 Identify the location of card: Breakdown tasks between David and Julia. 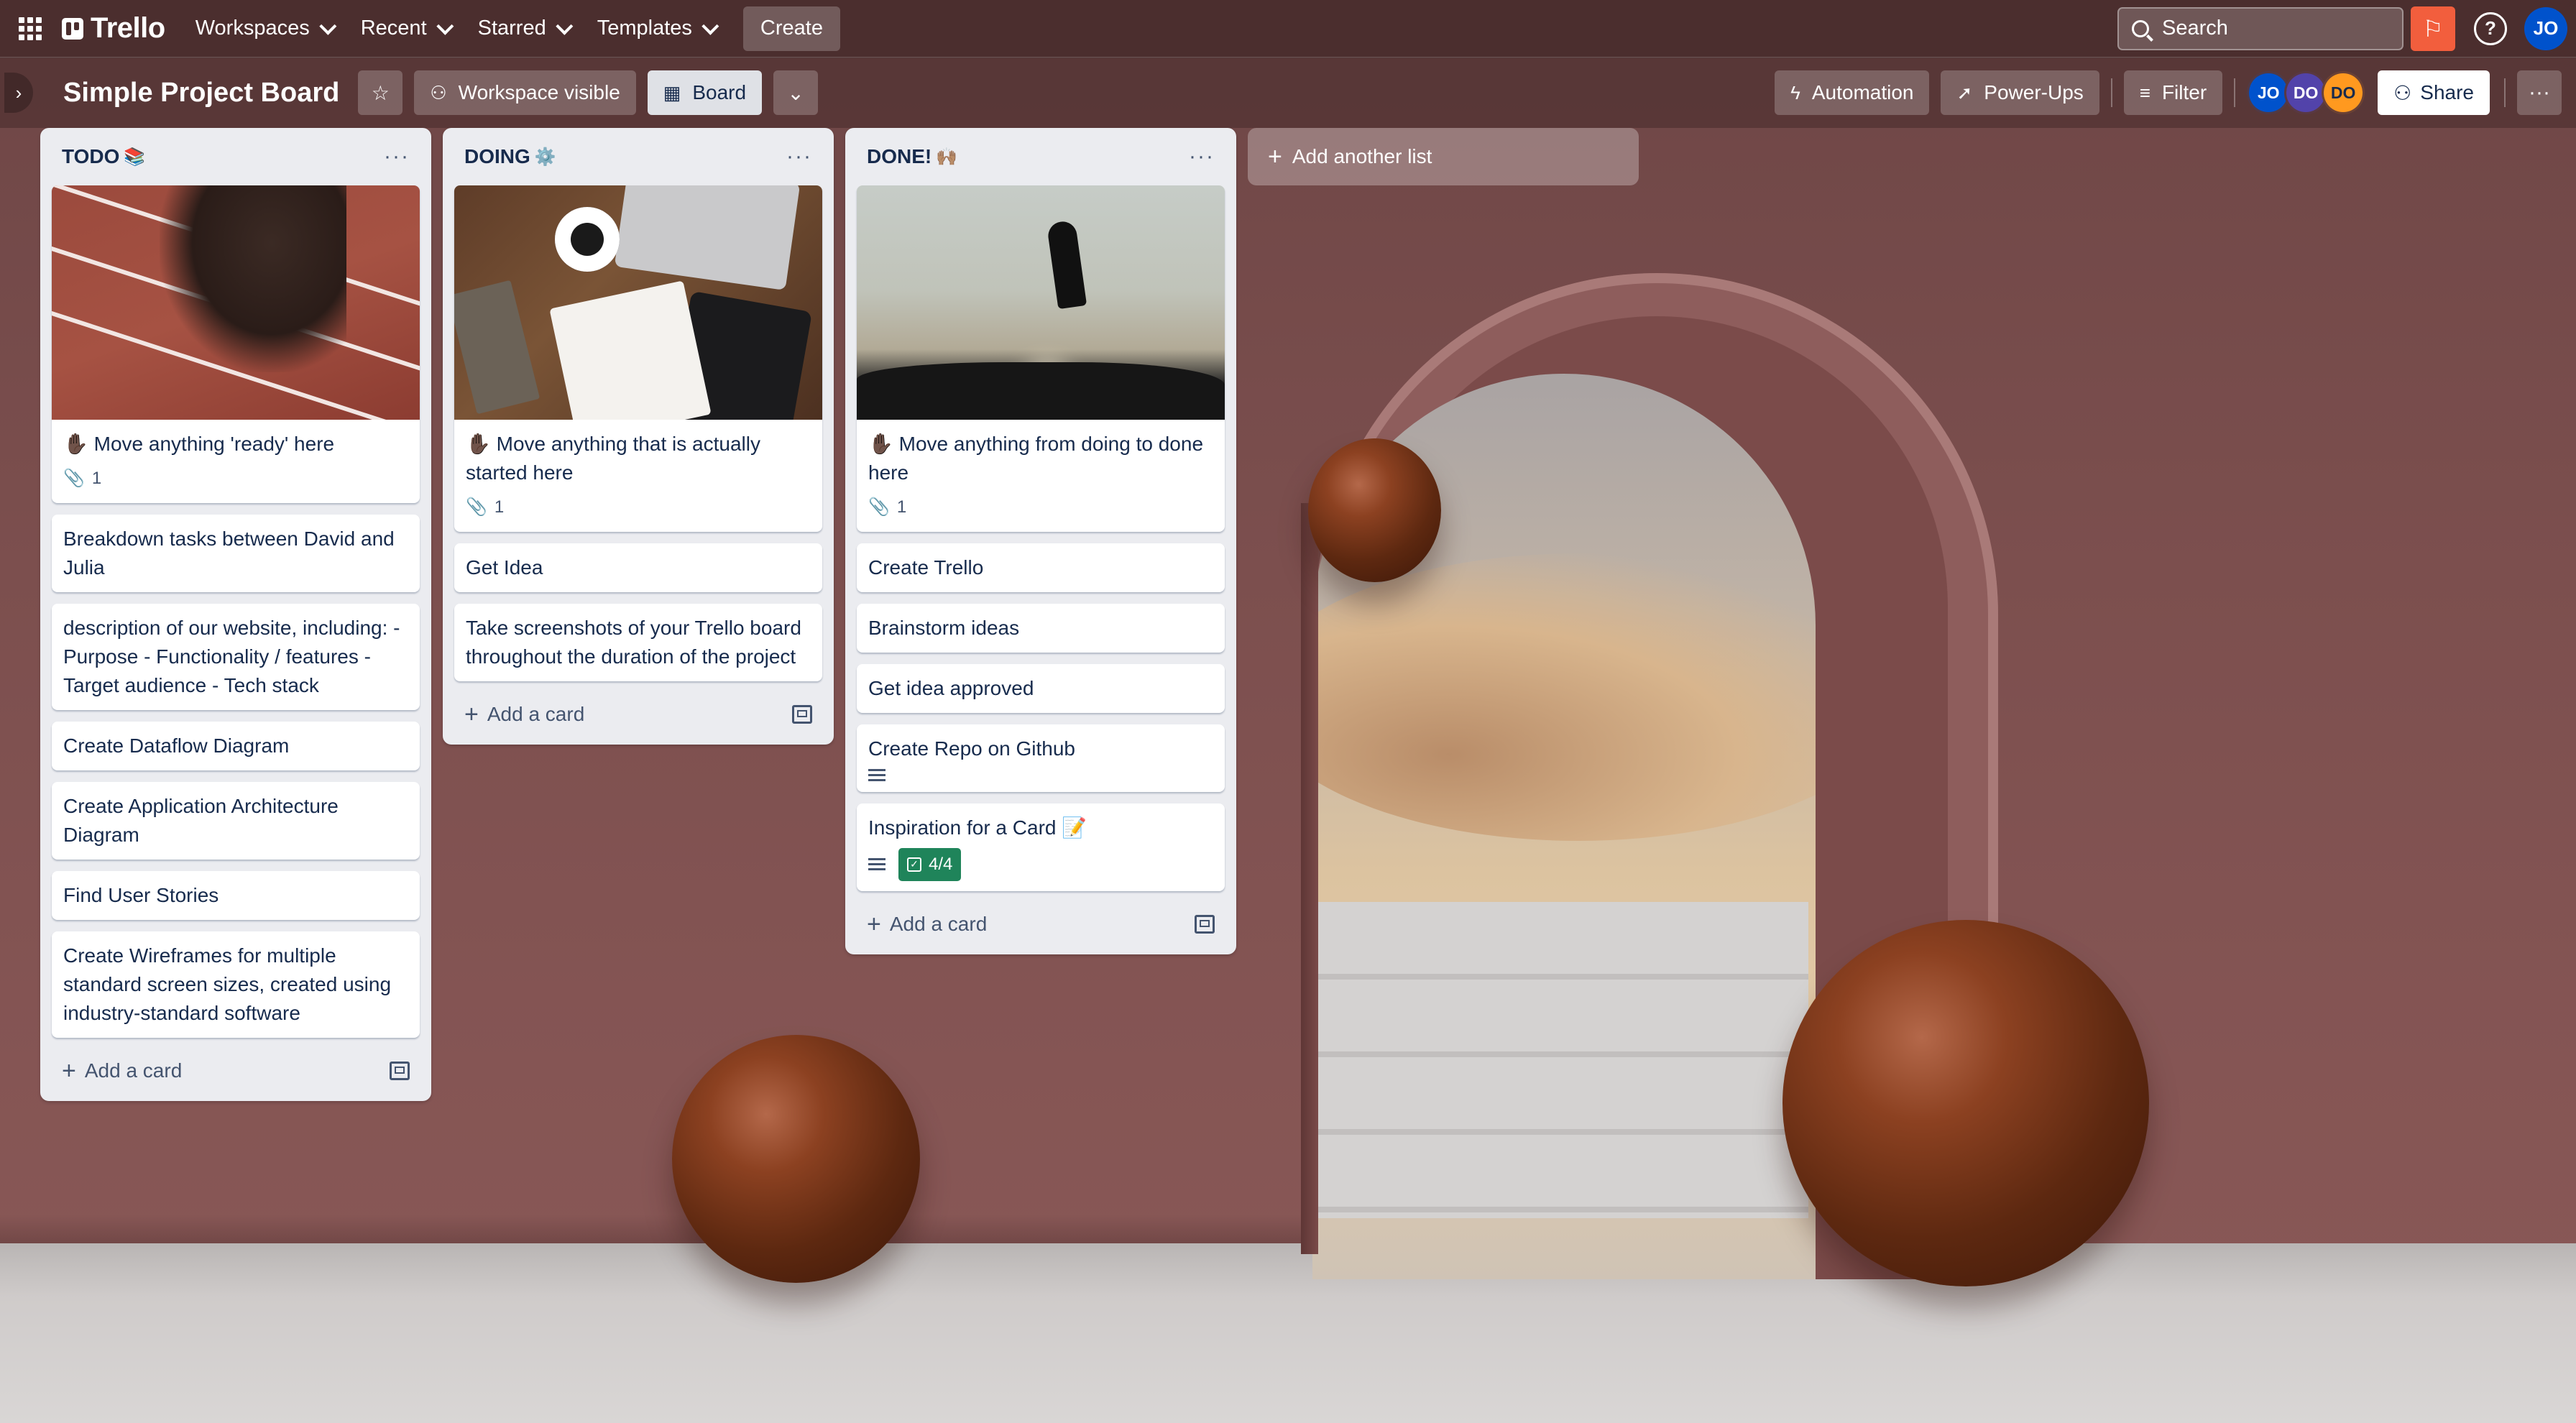
(236, 553).